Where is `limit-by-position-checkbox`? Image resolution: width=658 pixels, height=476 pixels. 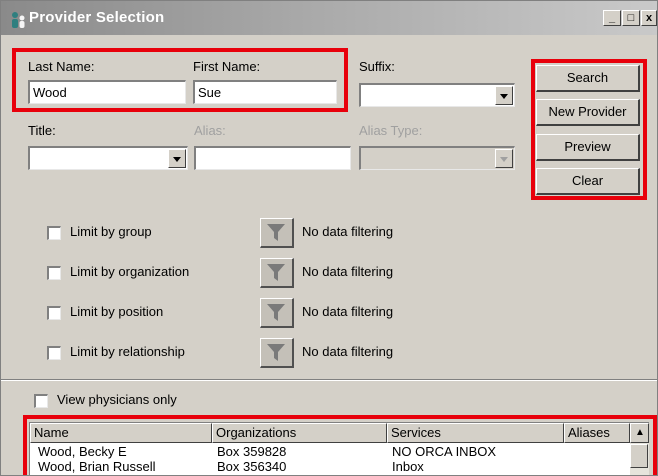 limit-by-position-checkbox is located at coordinates (54, 313).